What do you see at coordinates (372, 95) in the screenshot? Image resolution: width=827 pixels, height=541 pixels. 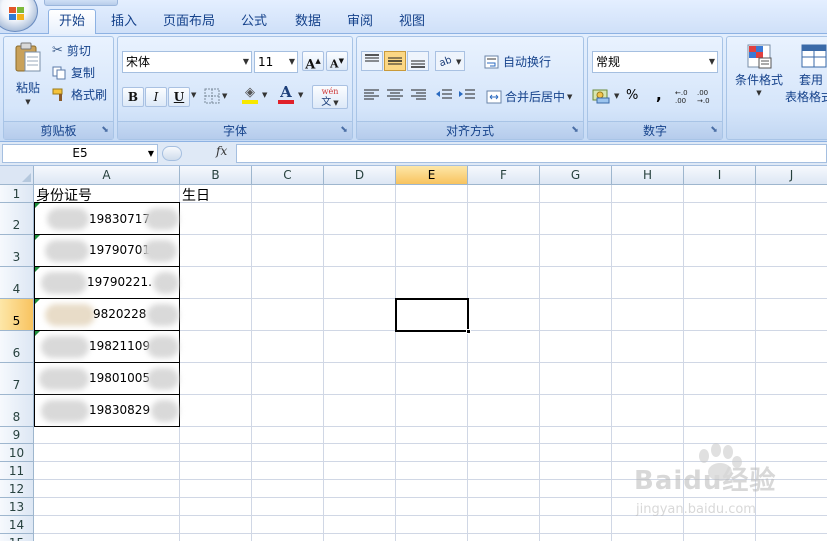 I see `align-left-button` at bounding box center [372, 95].